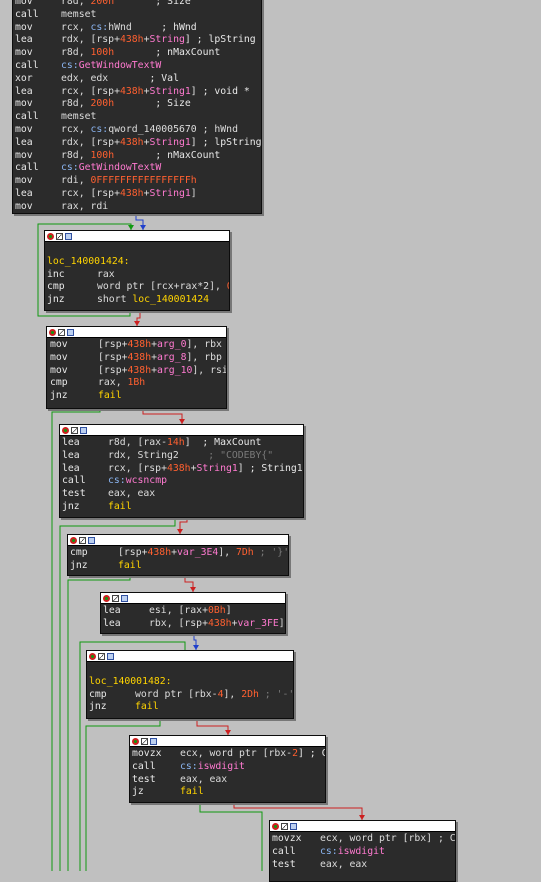  I want to click on instruction-line: jz fail, so click(227, 792).